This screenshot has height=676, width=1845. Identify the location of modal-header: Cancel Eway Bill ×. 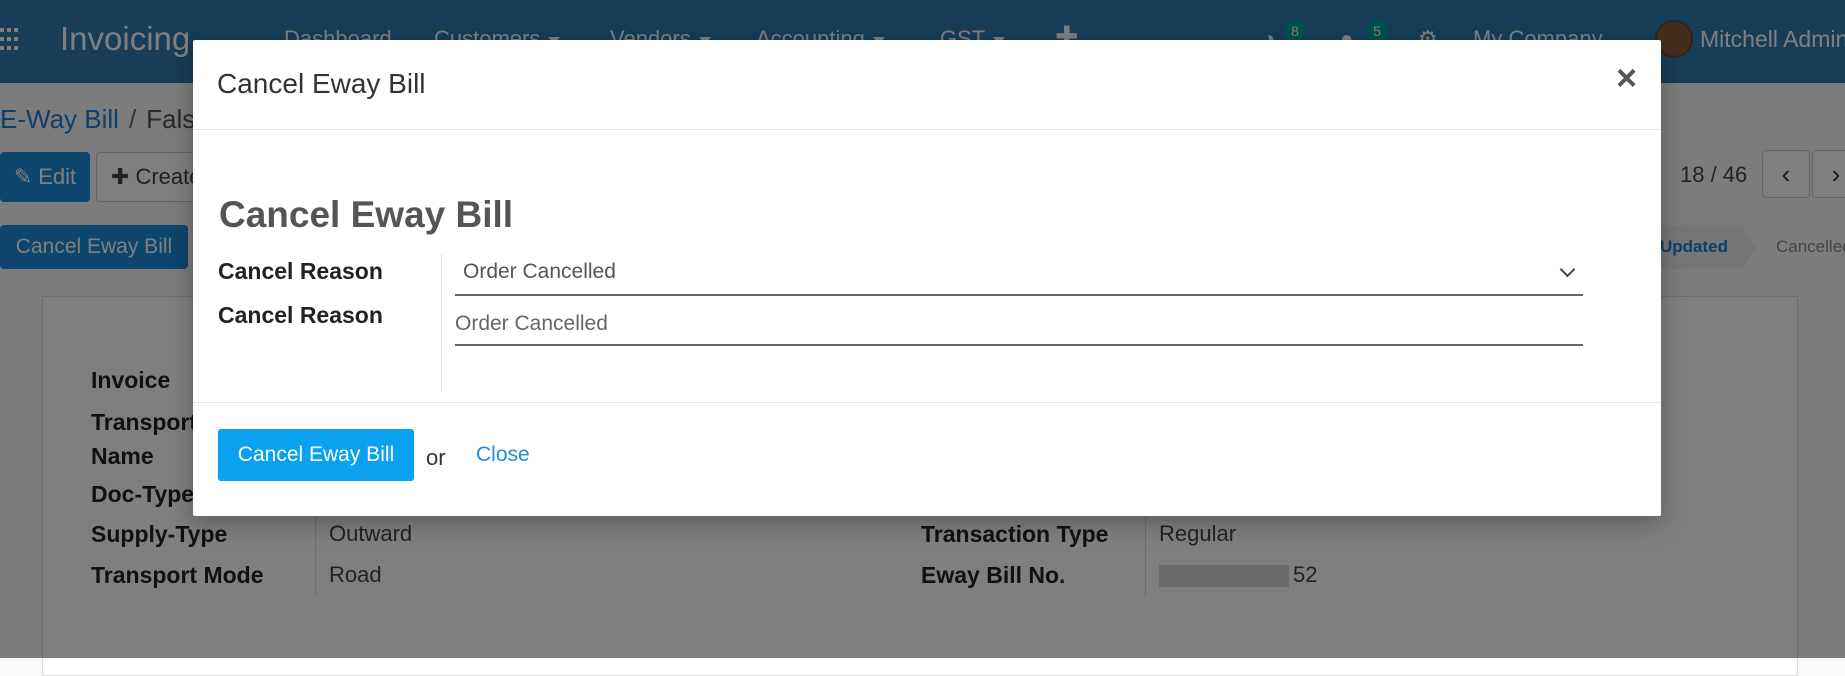
(927, 85).